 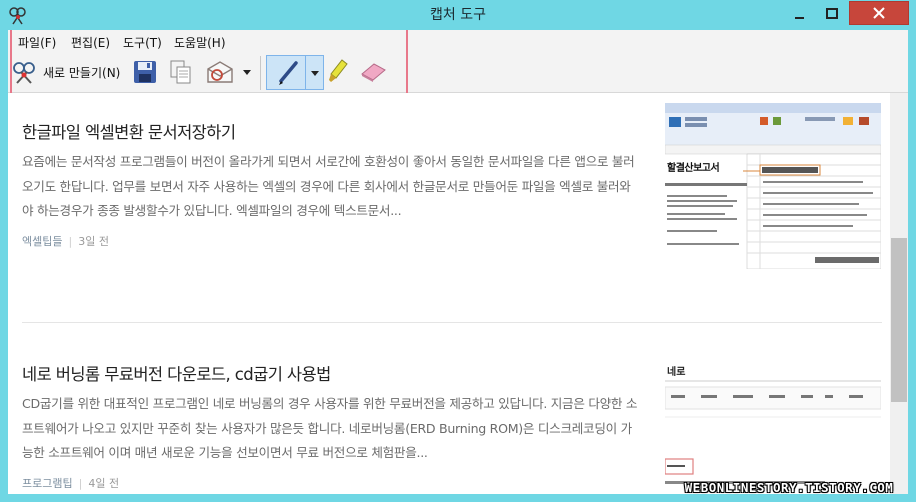 What do you see at coordinates (800, 14) in the screenshot?
I see `minimize-button` at bounding box center [800, 14].